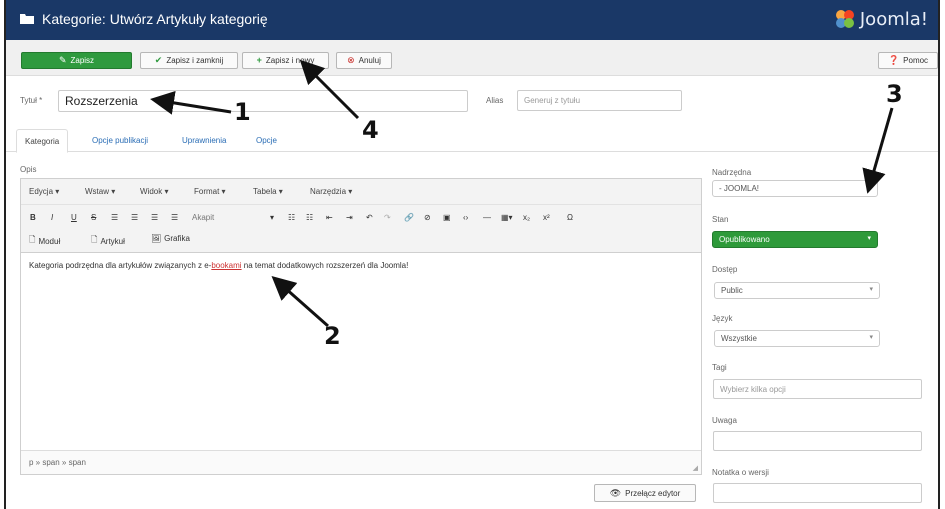  I want to click on annotation-number: 1, so click(242, 112).